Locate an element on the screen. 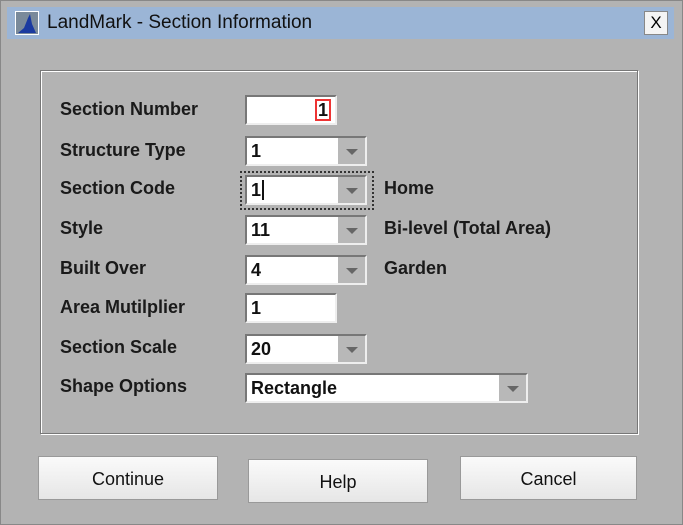  area-multiplier-input: 1 is located at coordinates (291, 308).